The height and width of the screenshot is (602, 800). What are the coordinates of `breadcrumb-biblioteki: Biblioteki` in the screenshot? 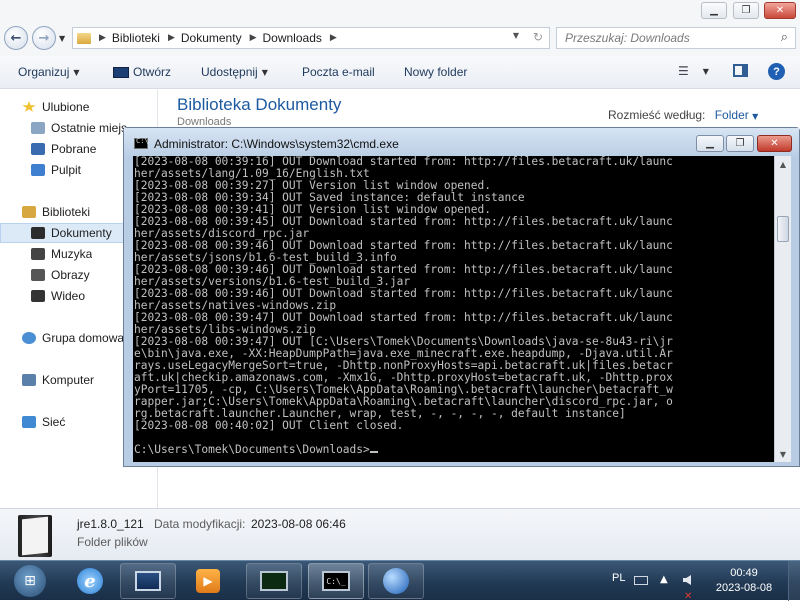 It's located at (136, 38).